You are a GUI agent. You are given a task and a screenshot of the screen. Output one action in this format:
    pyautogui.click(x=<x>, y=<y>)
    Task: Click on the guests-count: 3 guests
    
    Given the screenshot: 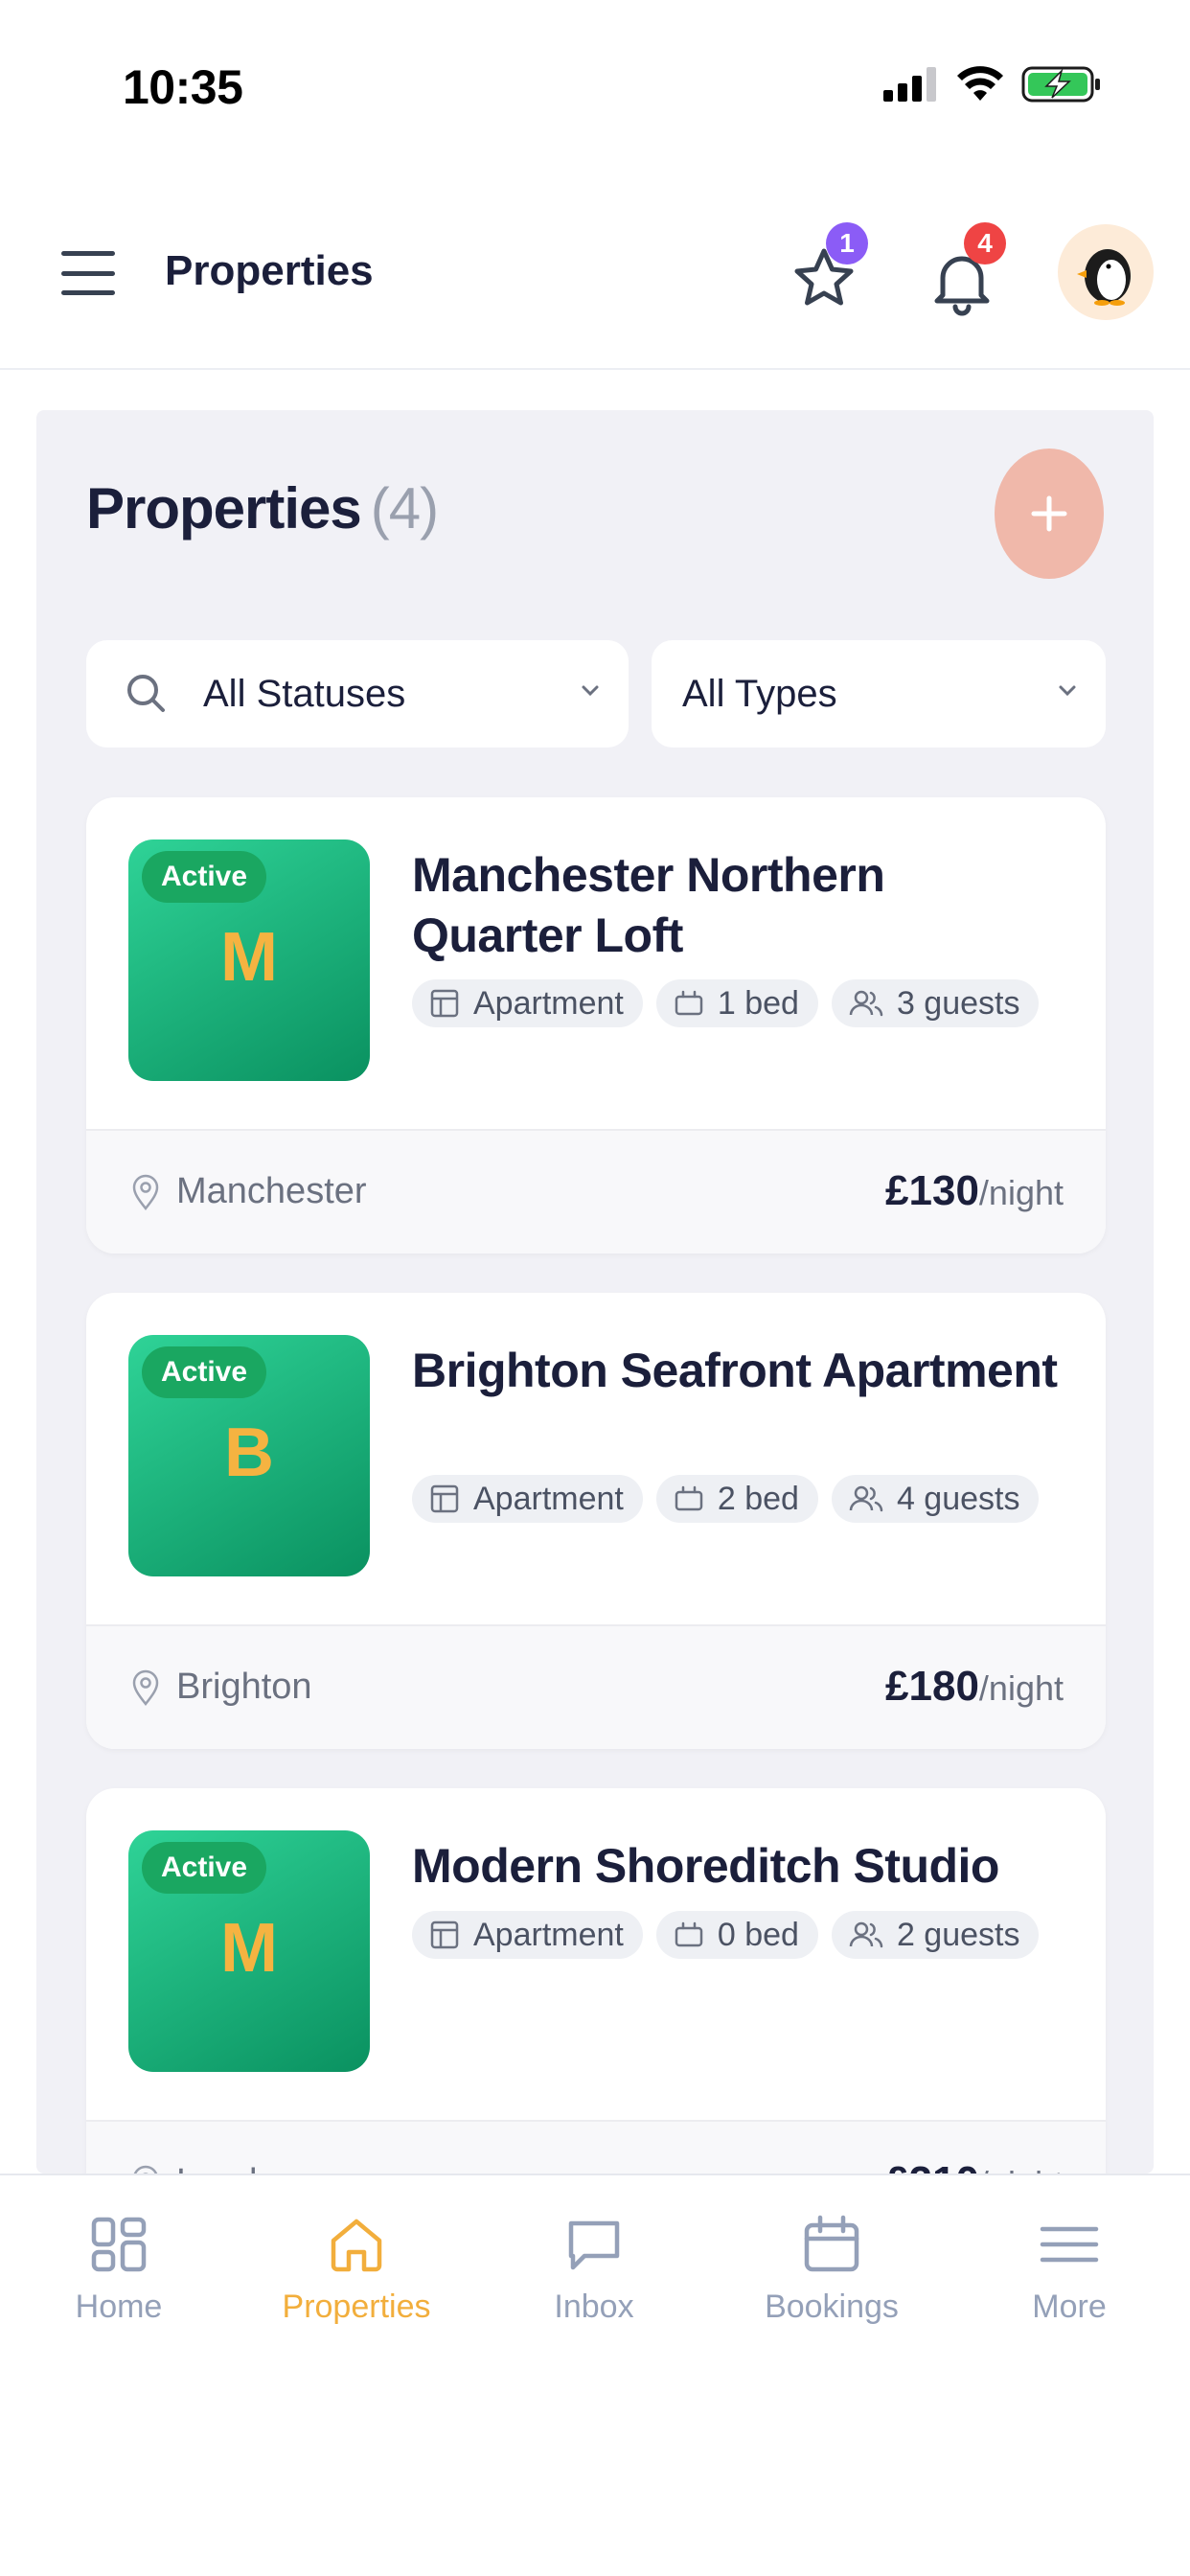 What is the action you would take?
    pyautogui.click(x=958, y=1003)
    